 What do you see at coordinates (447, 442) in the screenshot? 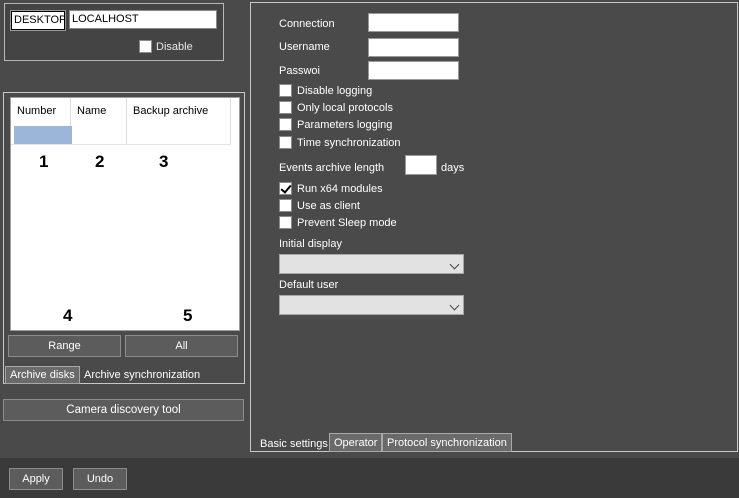
I see `tab-protocol-synchronization: Protocol synchronization` at bounding box center [447, 442].